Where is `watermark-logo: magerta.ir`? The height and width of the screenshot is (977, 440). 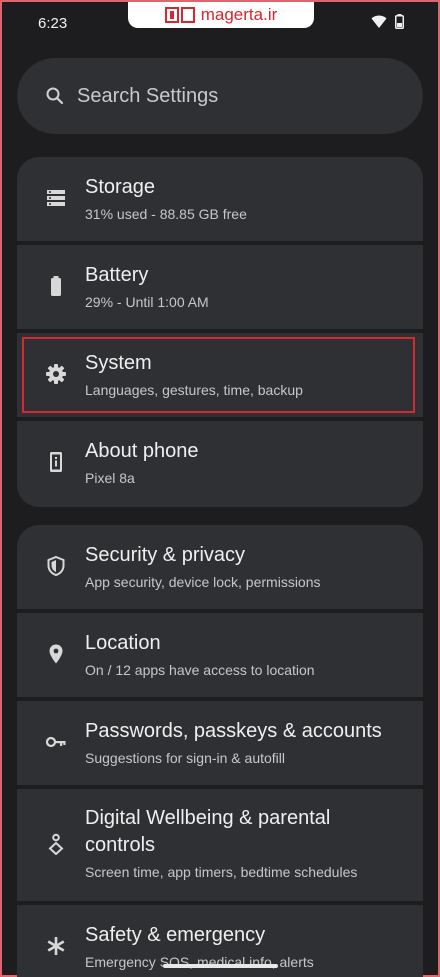
watermark-logo: magerta.ir is located at coordinates (221, 15).